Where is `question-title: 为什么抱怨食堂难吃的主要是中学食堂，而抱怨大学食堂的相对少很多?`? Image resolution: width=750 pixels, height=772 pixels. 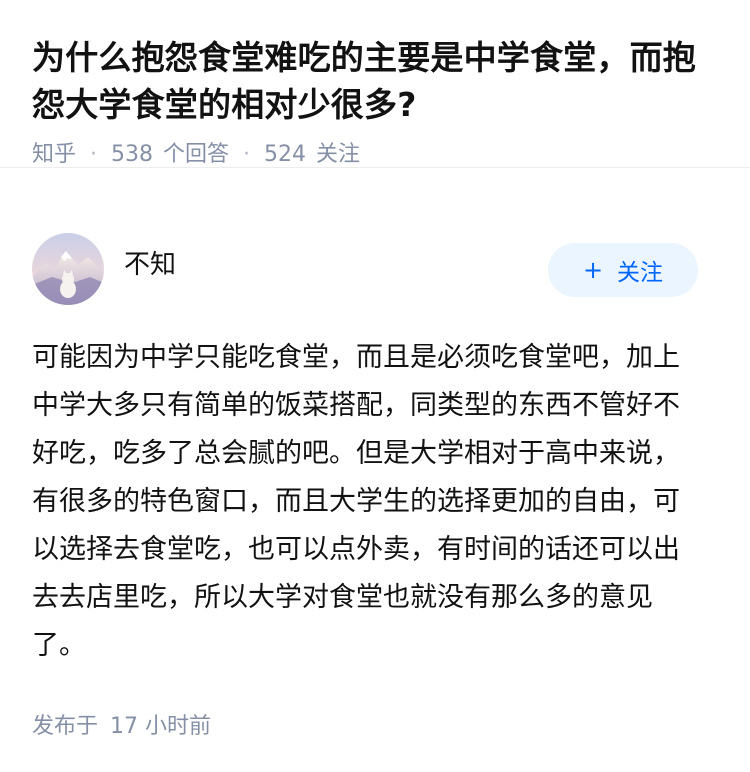
question-title: 为什么抱怨食堂难吃的主要是中学食堂，而抱怨大学食堂的相对少很多? is located at coordinates (375, 81).